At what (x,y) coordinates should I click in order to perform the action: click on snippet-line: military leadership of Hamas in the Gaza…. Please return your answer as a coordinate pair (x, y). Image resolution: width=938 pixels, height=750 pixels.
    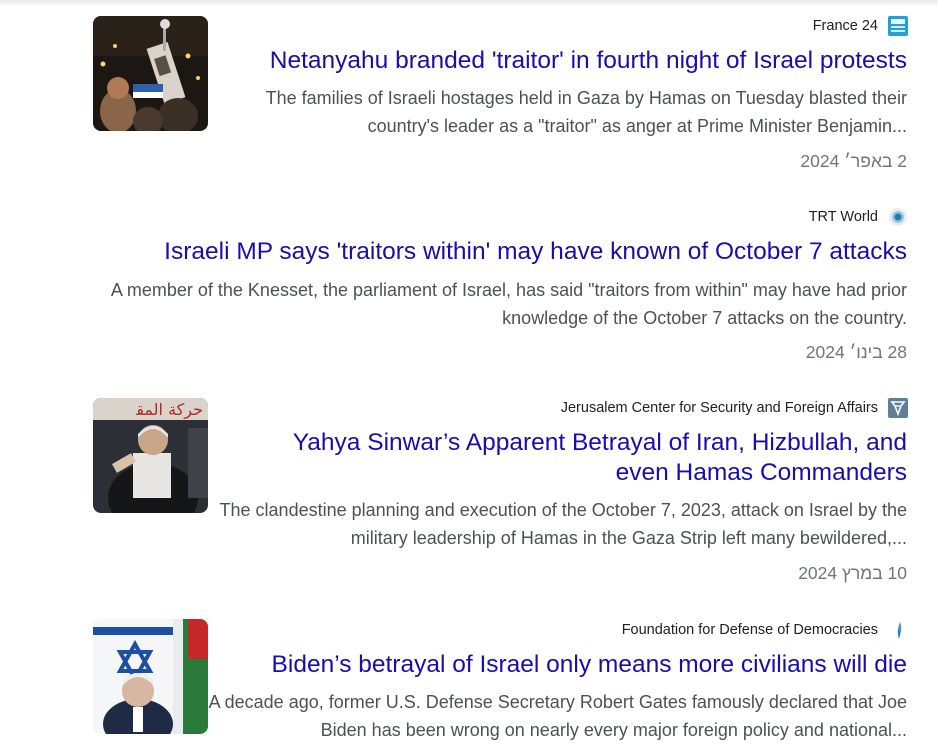
    Looking at the image, I should click on (628, 537).